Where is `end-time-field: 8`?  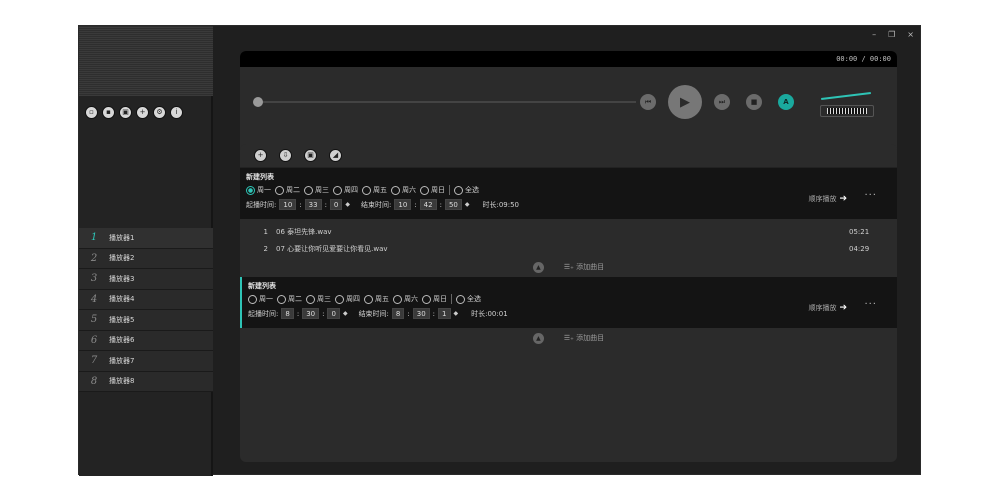
end-time-field: 8 is located at coordinates (398, 313).